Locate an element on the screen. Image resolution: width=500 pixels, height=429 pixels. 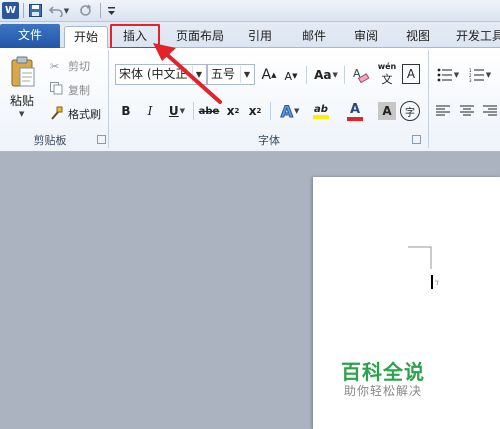
annotation-arrow is located at coordinates (187, 73).